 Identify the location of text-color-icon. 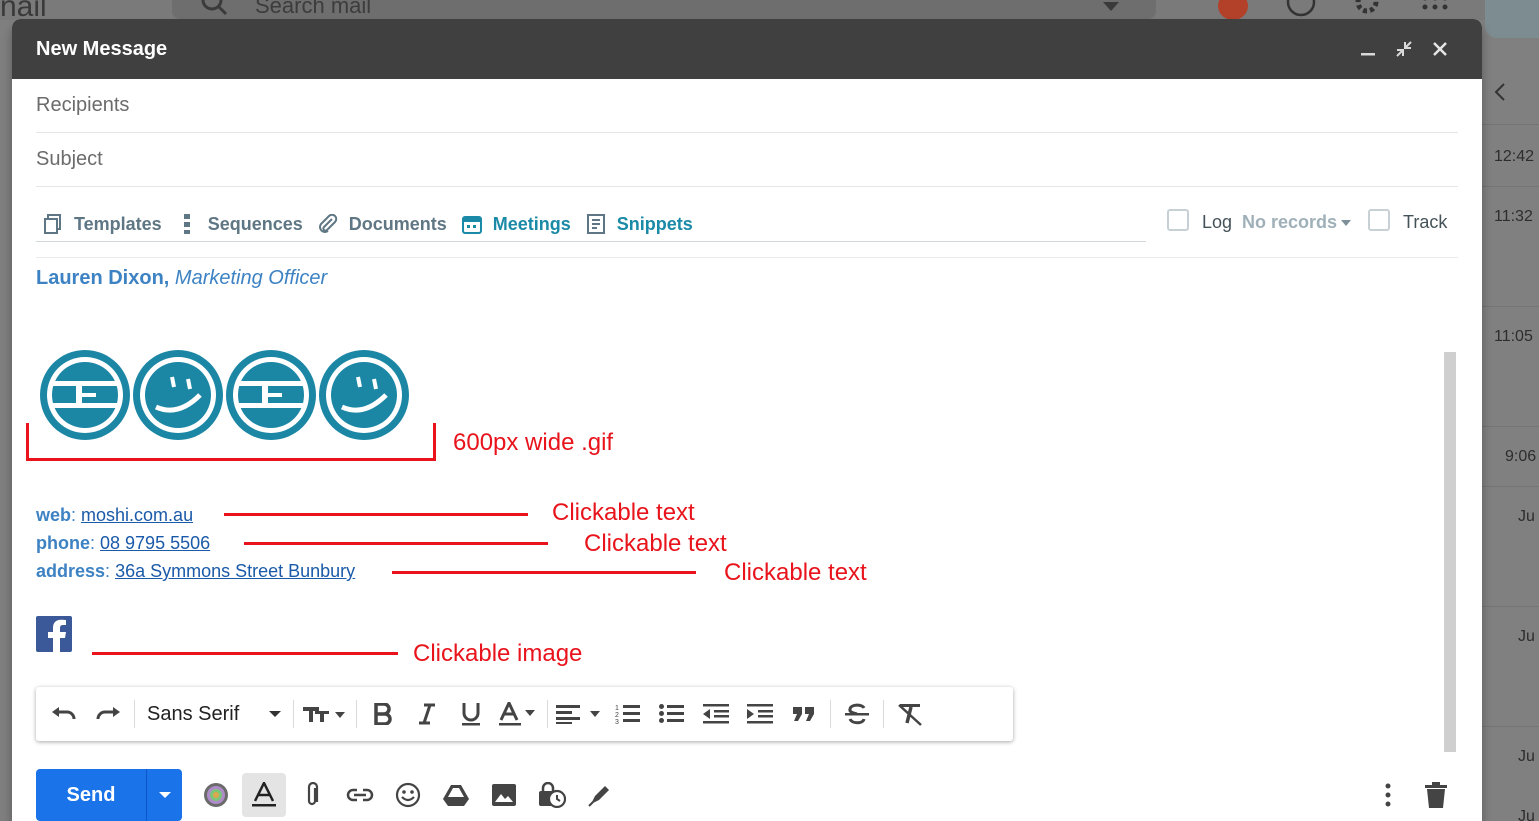
(517, 714).